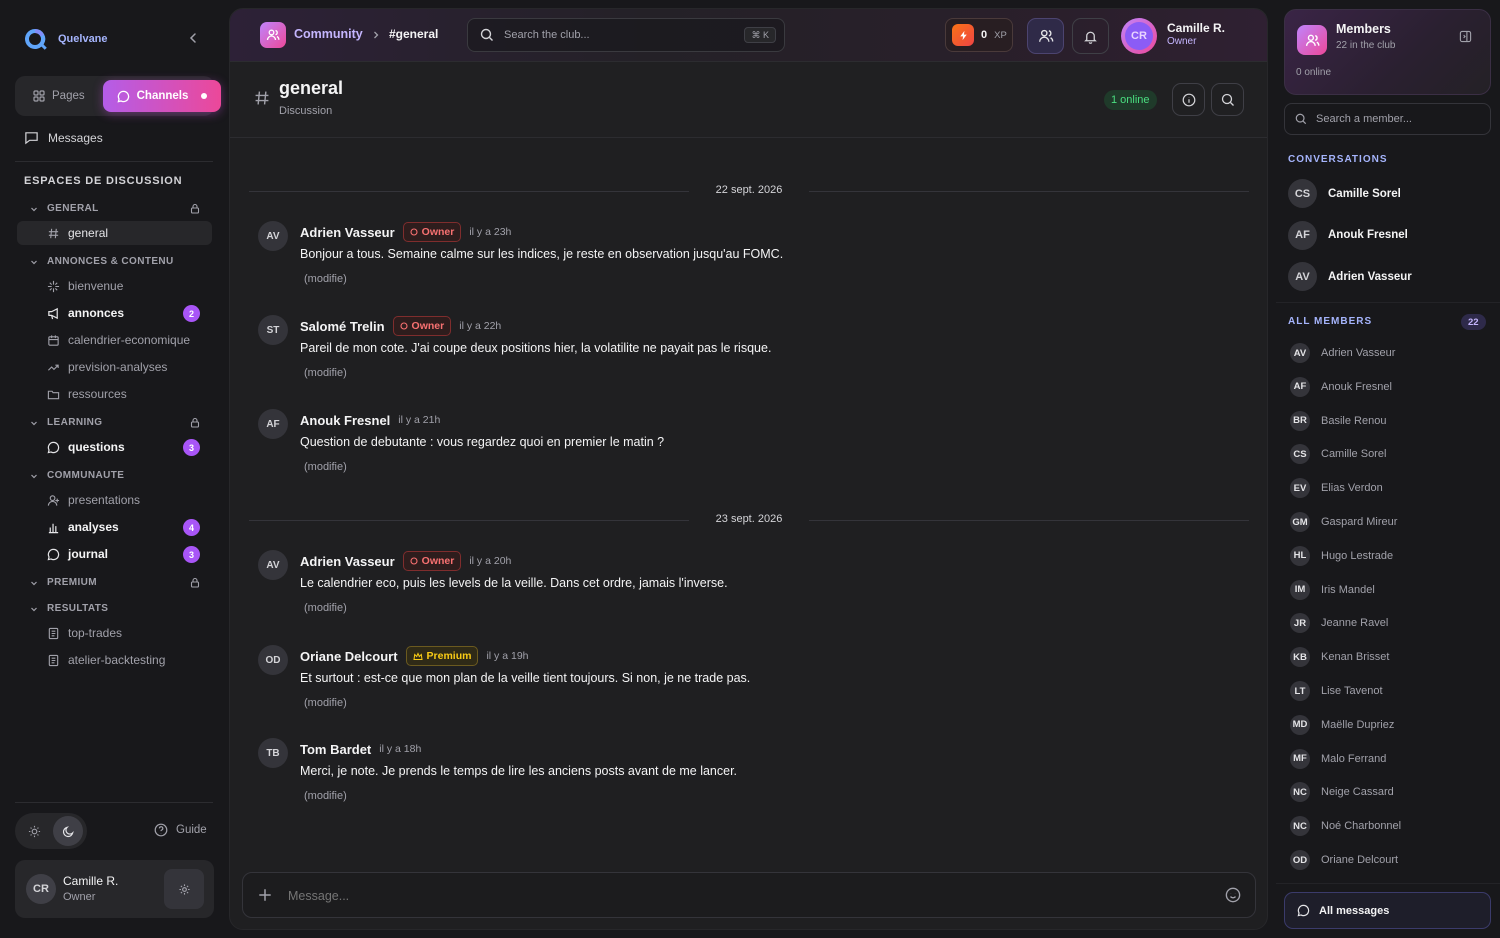  What do you see at coordinates (405, 561) in the screenshot?
I see `message-header: Adrien Vasseur Owner il y a 20h` at bounding box center [405, 561].